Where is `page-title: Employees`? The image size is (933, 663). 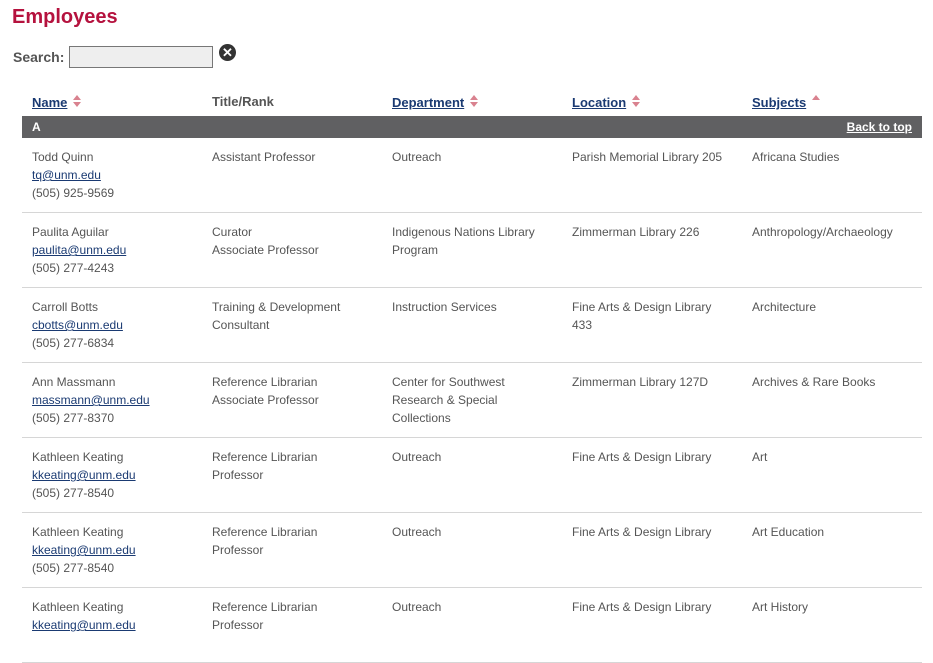 page-title: Employees is located at coordinates (65, 17).